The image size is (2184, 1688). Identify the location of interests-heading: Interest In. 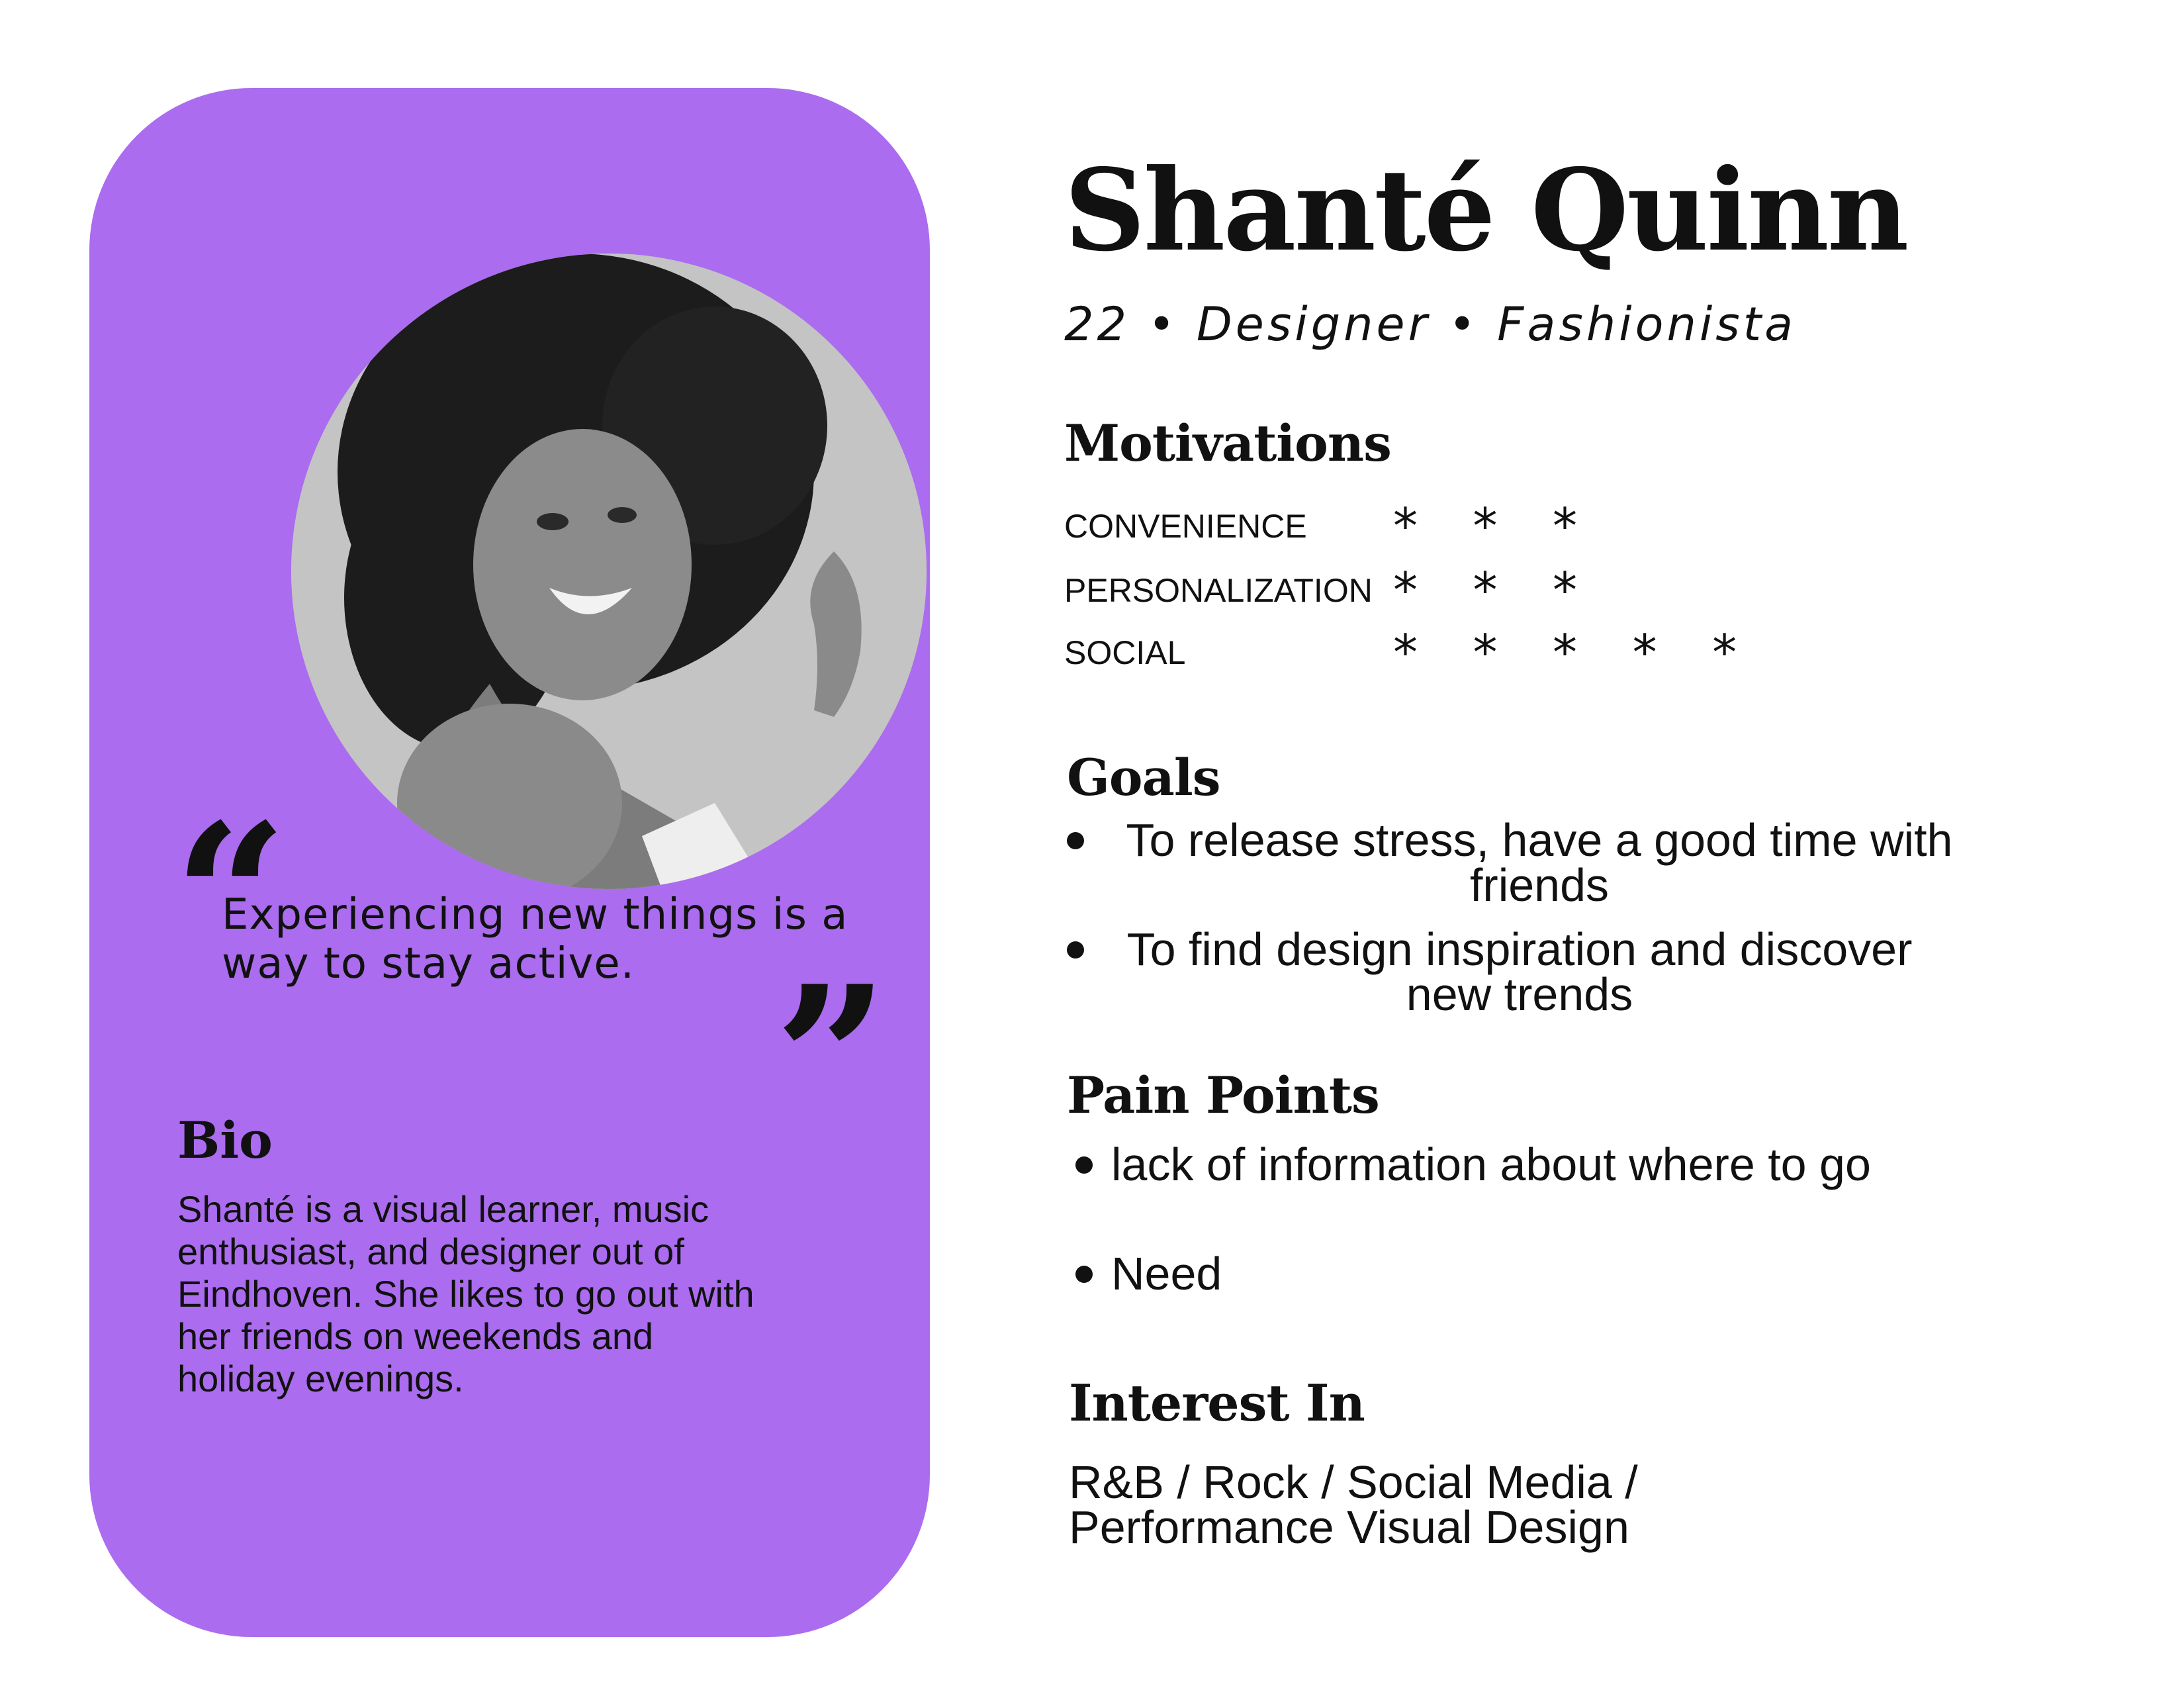
(1217, 1403).